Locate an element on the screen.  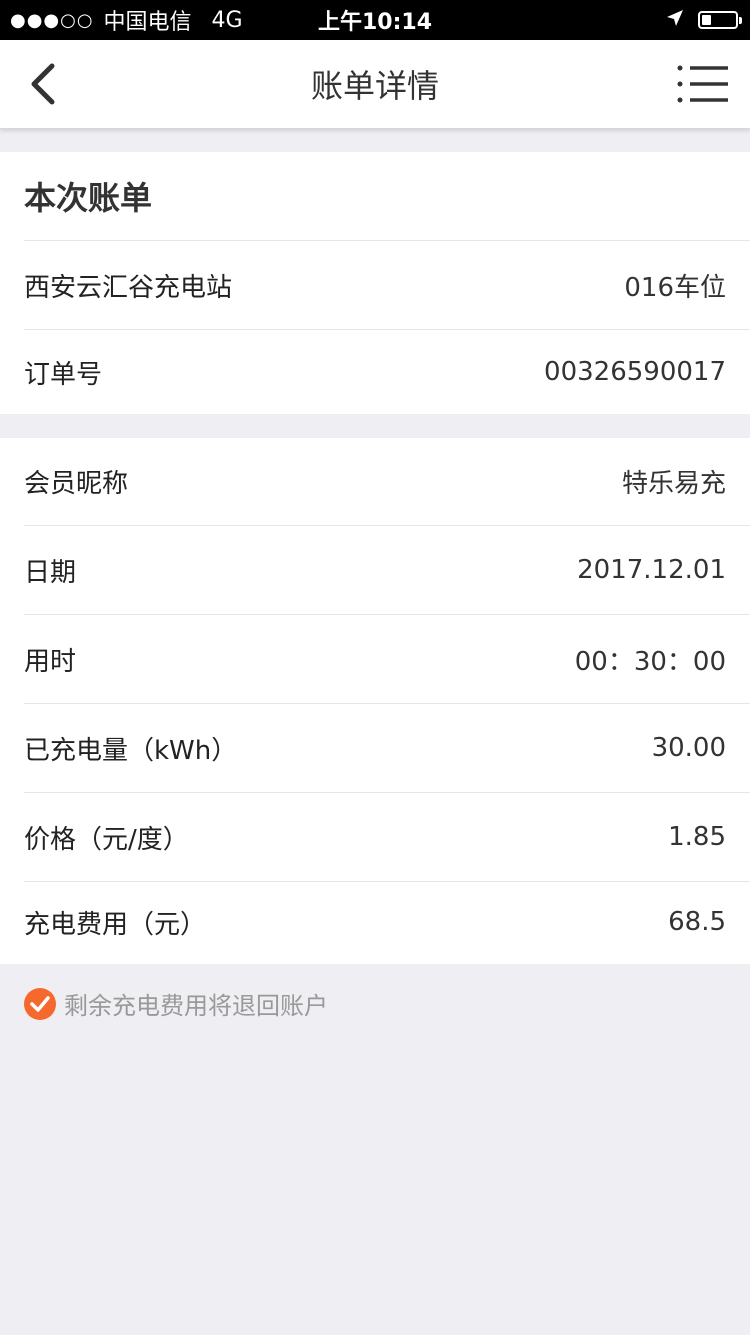
section-heading: 本次账单 is located at coordinates (387, 196).